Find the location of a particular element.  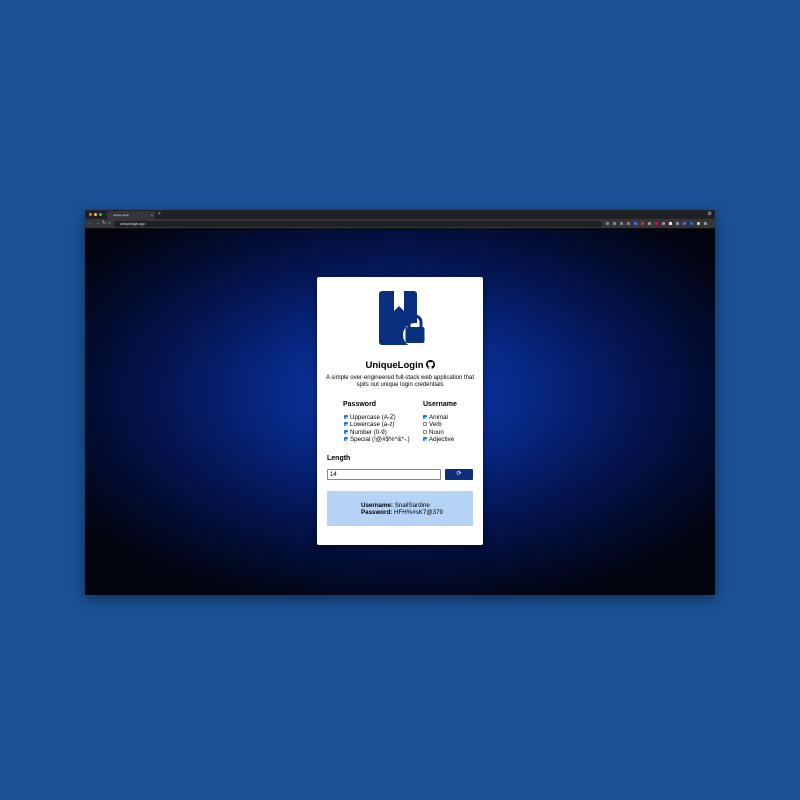

password-option: Lowercase (a-z) is located at coordinates (369, 424).